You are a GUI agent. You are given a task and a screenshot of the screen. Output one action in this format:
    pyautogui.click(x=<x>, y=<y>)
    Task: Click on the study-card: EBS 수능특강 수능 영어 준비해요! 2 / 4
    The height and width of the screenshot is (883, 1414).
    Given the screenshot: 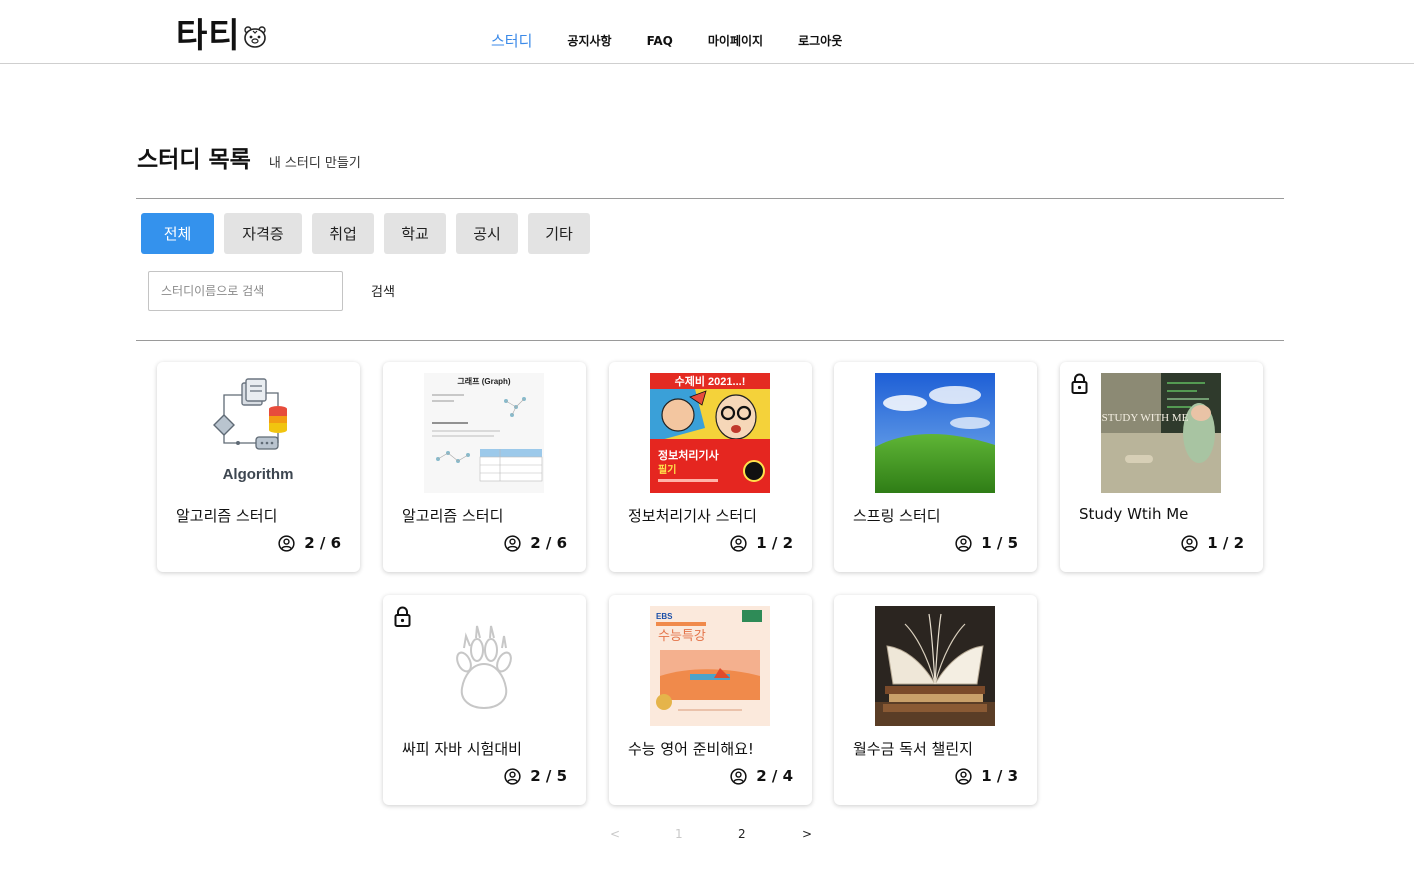 What is the action you would take?
    pyautogui.click(x=710, y=700)
    